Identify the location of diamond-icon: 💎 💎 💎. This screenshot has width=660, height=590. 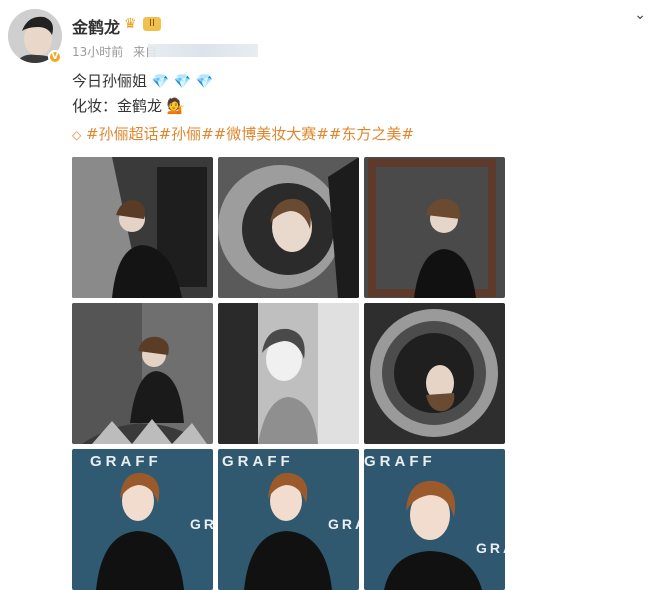
(182, 82).